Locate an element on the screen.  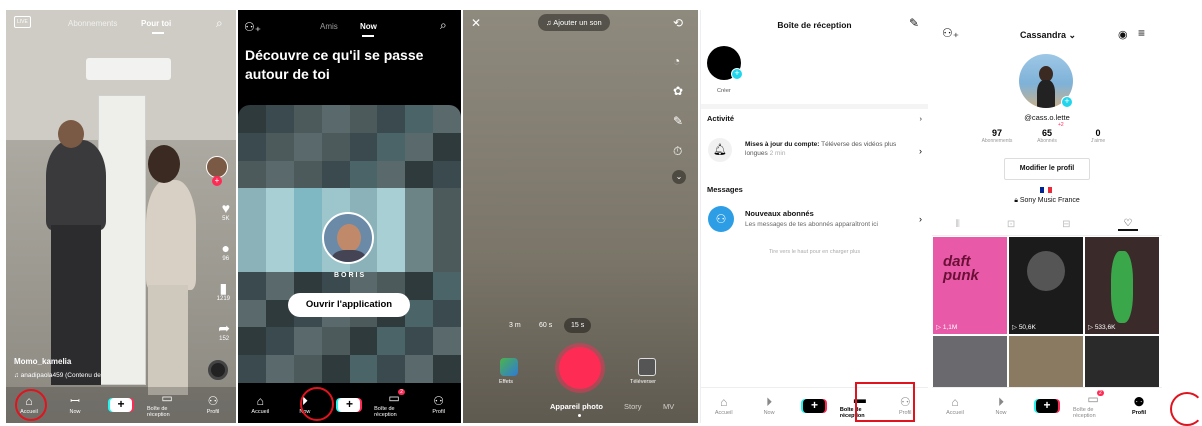
record-button is located at coordinates (580, 368).